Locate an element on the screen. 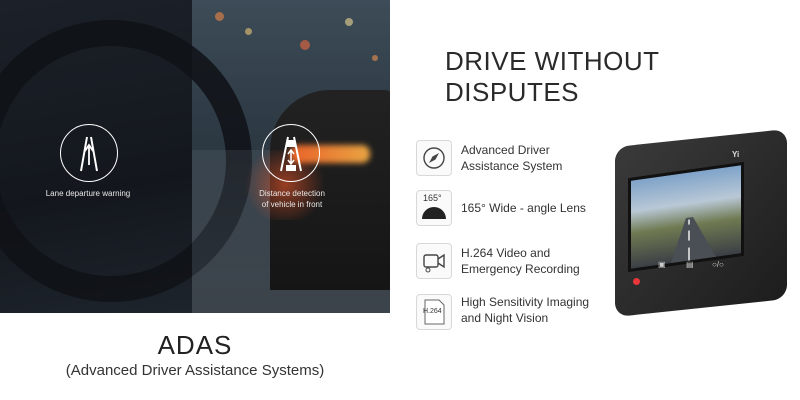  distance-label-line2: of vehicle in front is located at coordinates (292, 204).